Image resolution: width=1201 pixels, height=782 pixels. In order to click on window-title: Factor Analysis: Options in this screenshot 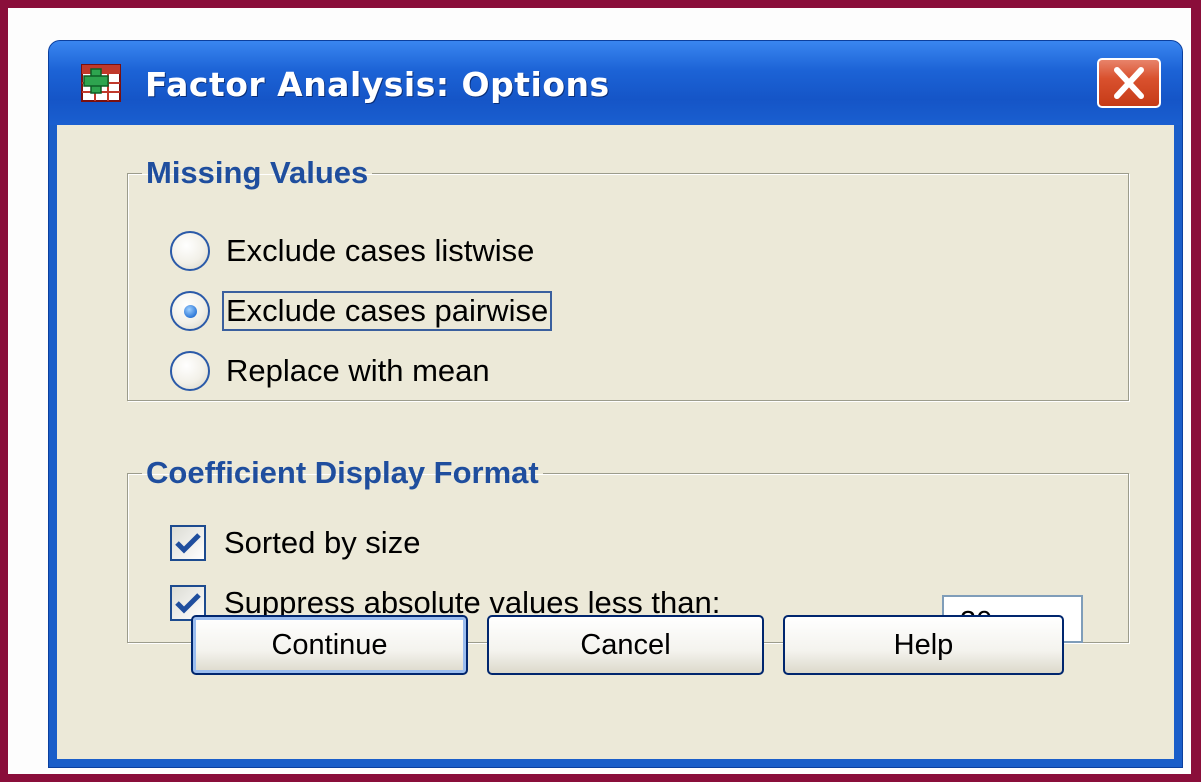, I will do `click(377, 84)`.